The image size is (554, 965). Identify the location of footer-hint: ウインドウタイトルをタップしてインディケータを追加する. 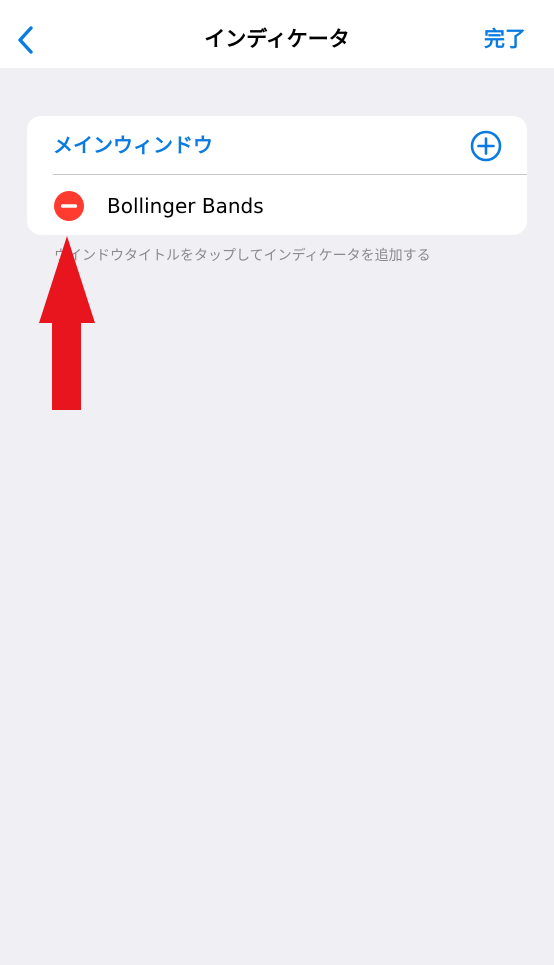
(242, 256).